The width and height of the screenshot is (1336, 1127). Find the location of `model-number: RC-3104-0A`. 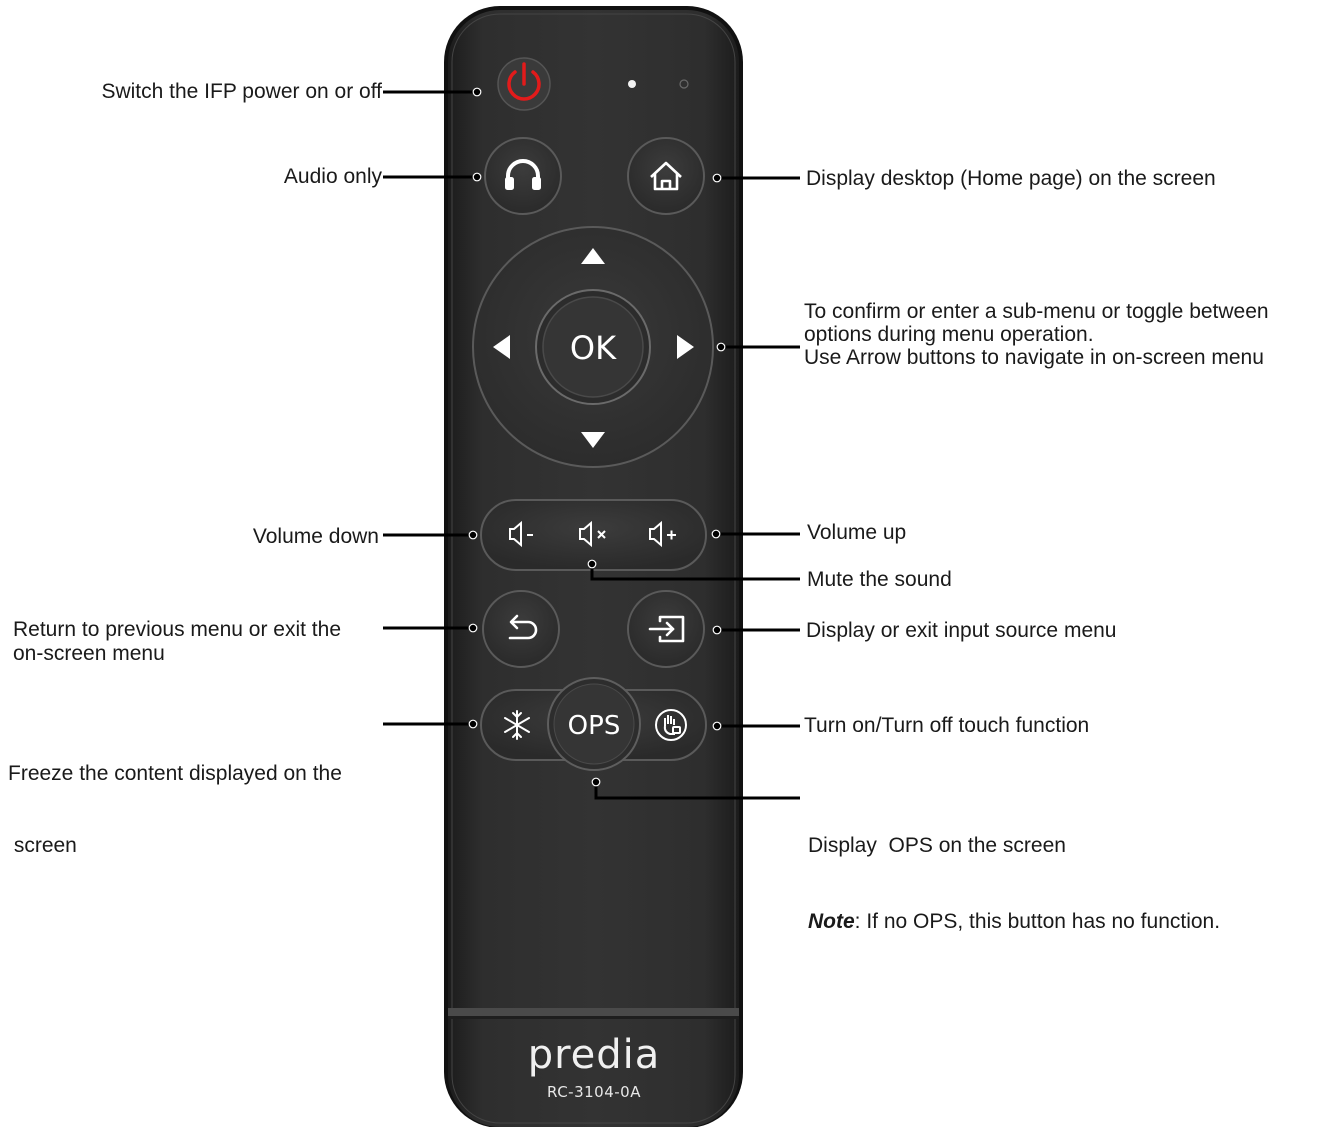

model-number: RC-3104-0A is located at coordinates (594, 1092).